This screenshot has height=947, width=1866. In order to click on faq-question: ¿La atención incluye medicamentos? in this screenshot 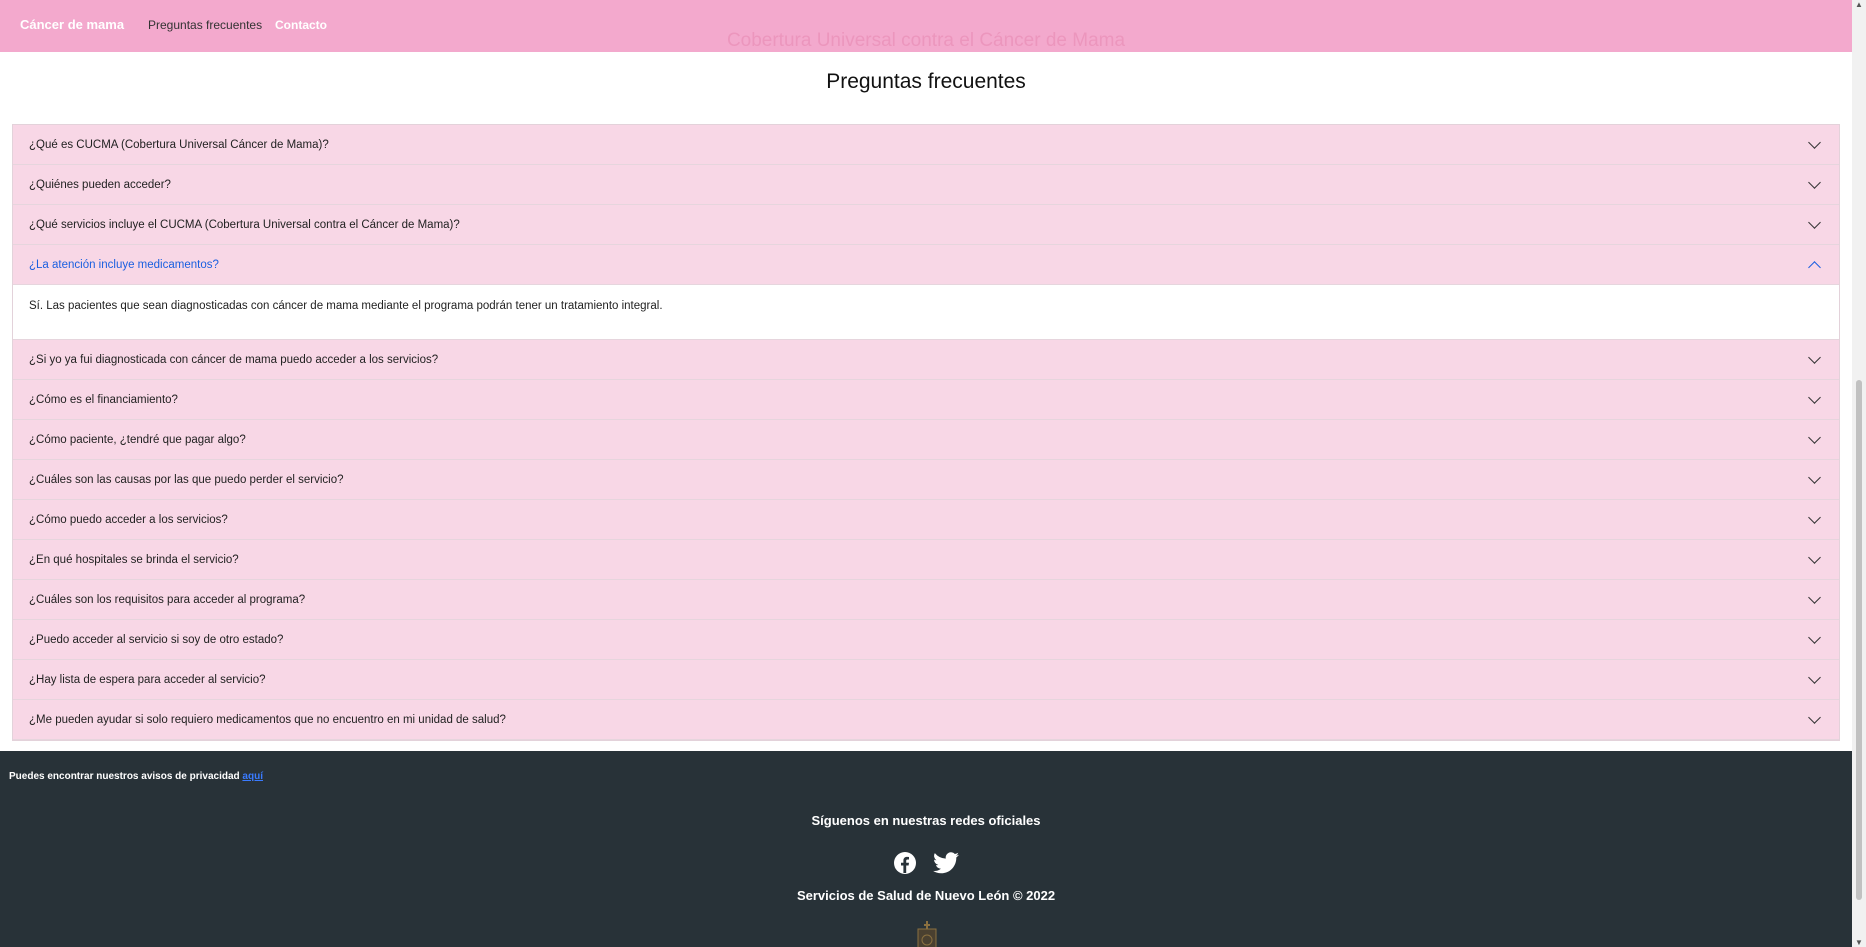, I will do `click(124, 264)`.